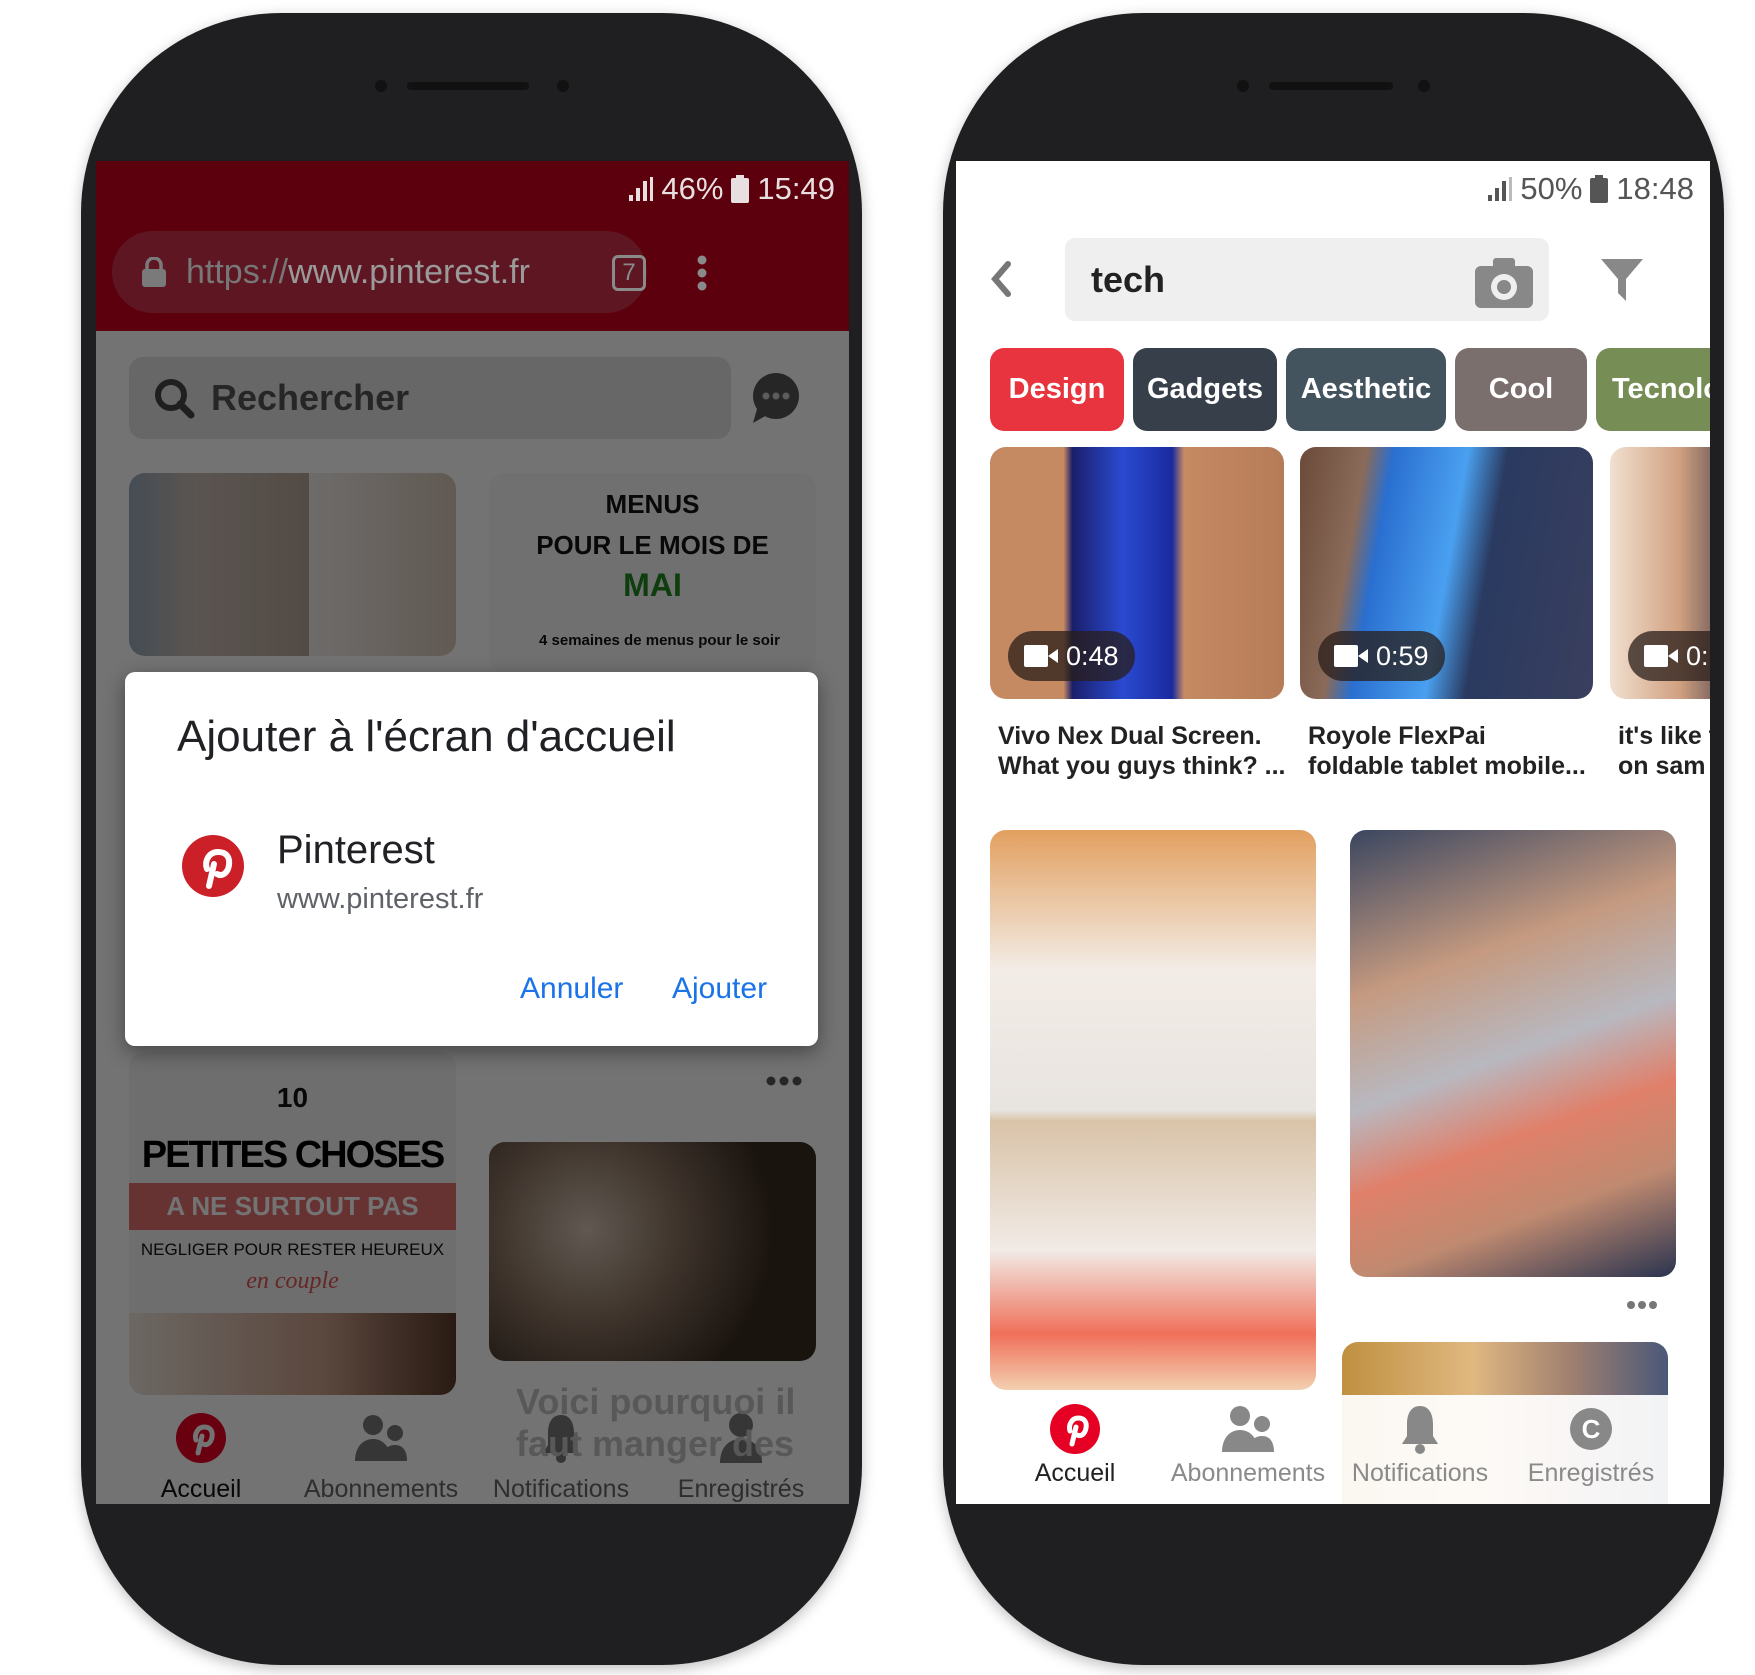 The height and width of the screenshot is (1675, 1755). What do you see at coordinates (1551, 188) in the screenshot?
I see `battery-percent: 50%` at bounding box center [1551, 188].